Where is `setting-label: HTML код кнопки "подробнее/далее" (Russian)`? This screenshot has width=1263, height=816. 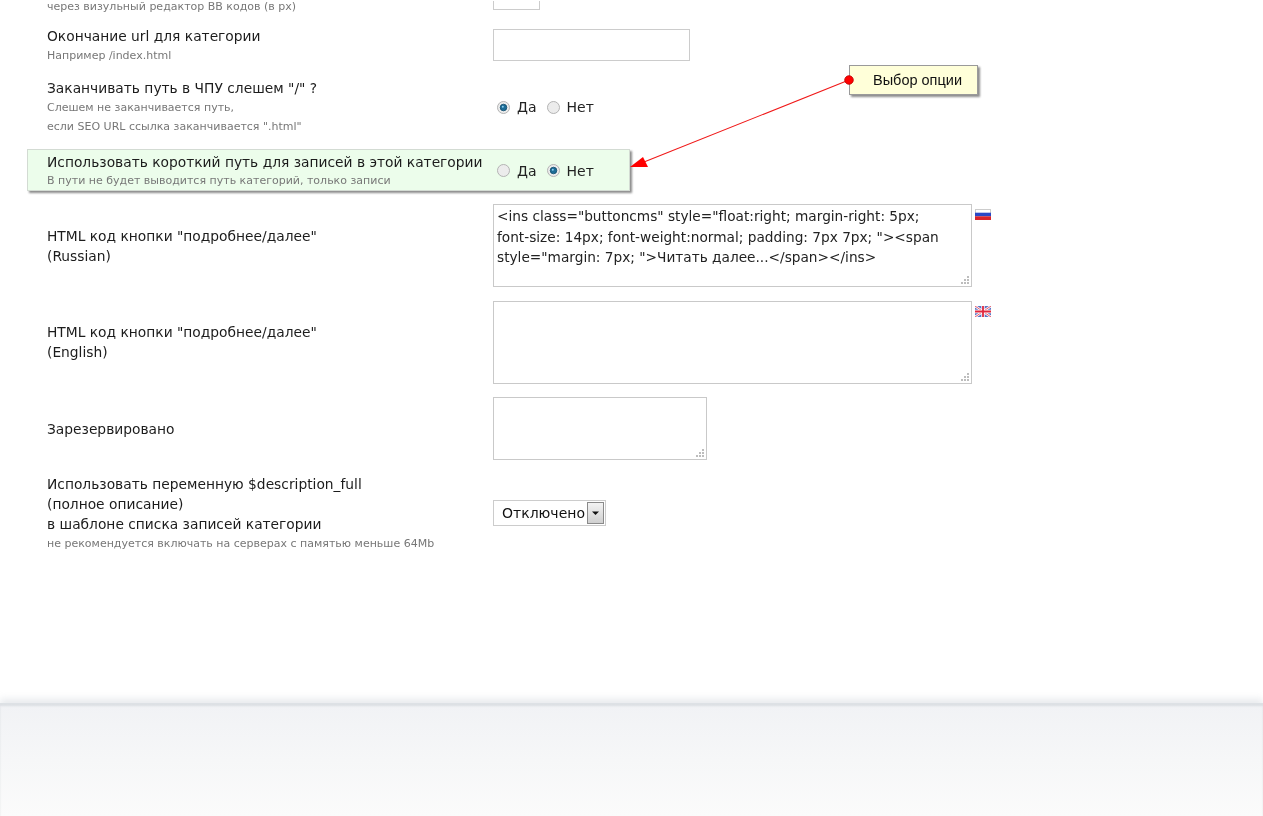
setting-label: HTML код кнопки "подробнее/далее" (Russian) is located at coordinates (182, 246).